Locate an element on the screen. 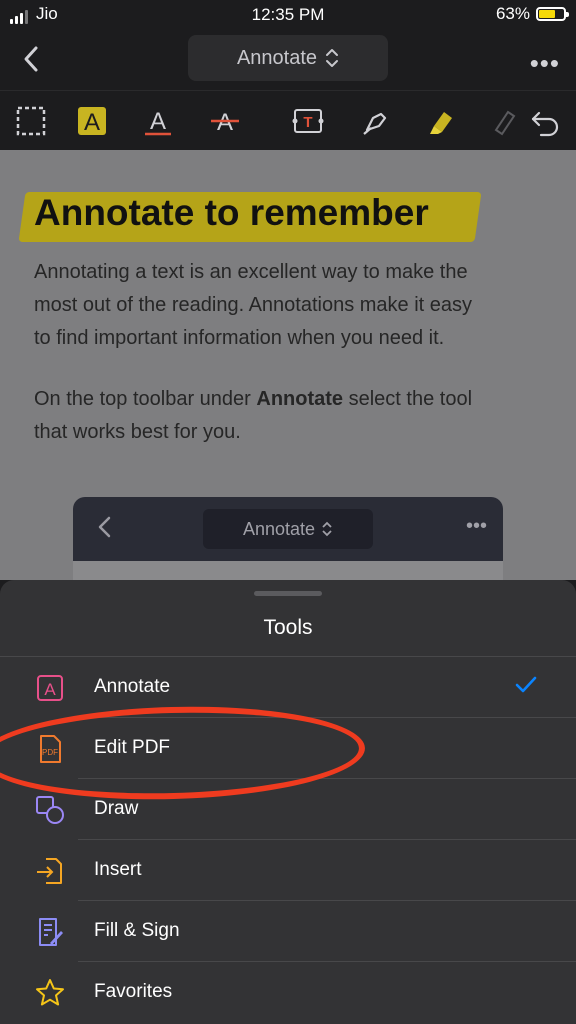  underline-text-tool: A is located at coordinates (158, 121).